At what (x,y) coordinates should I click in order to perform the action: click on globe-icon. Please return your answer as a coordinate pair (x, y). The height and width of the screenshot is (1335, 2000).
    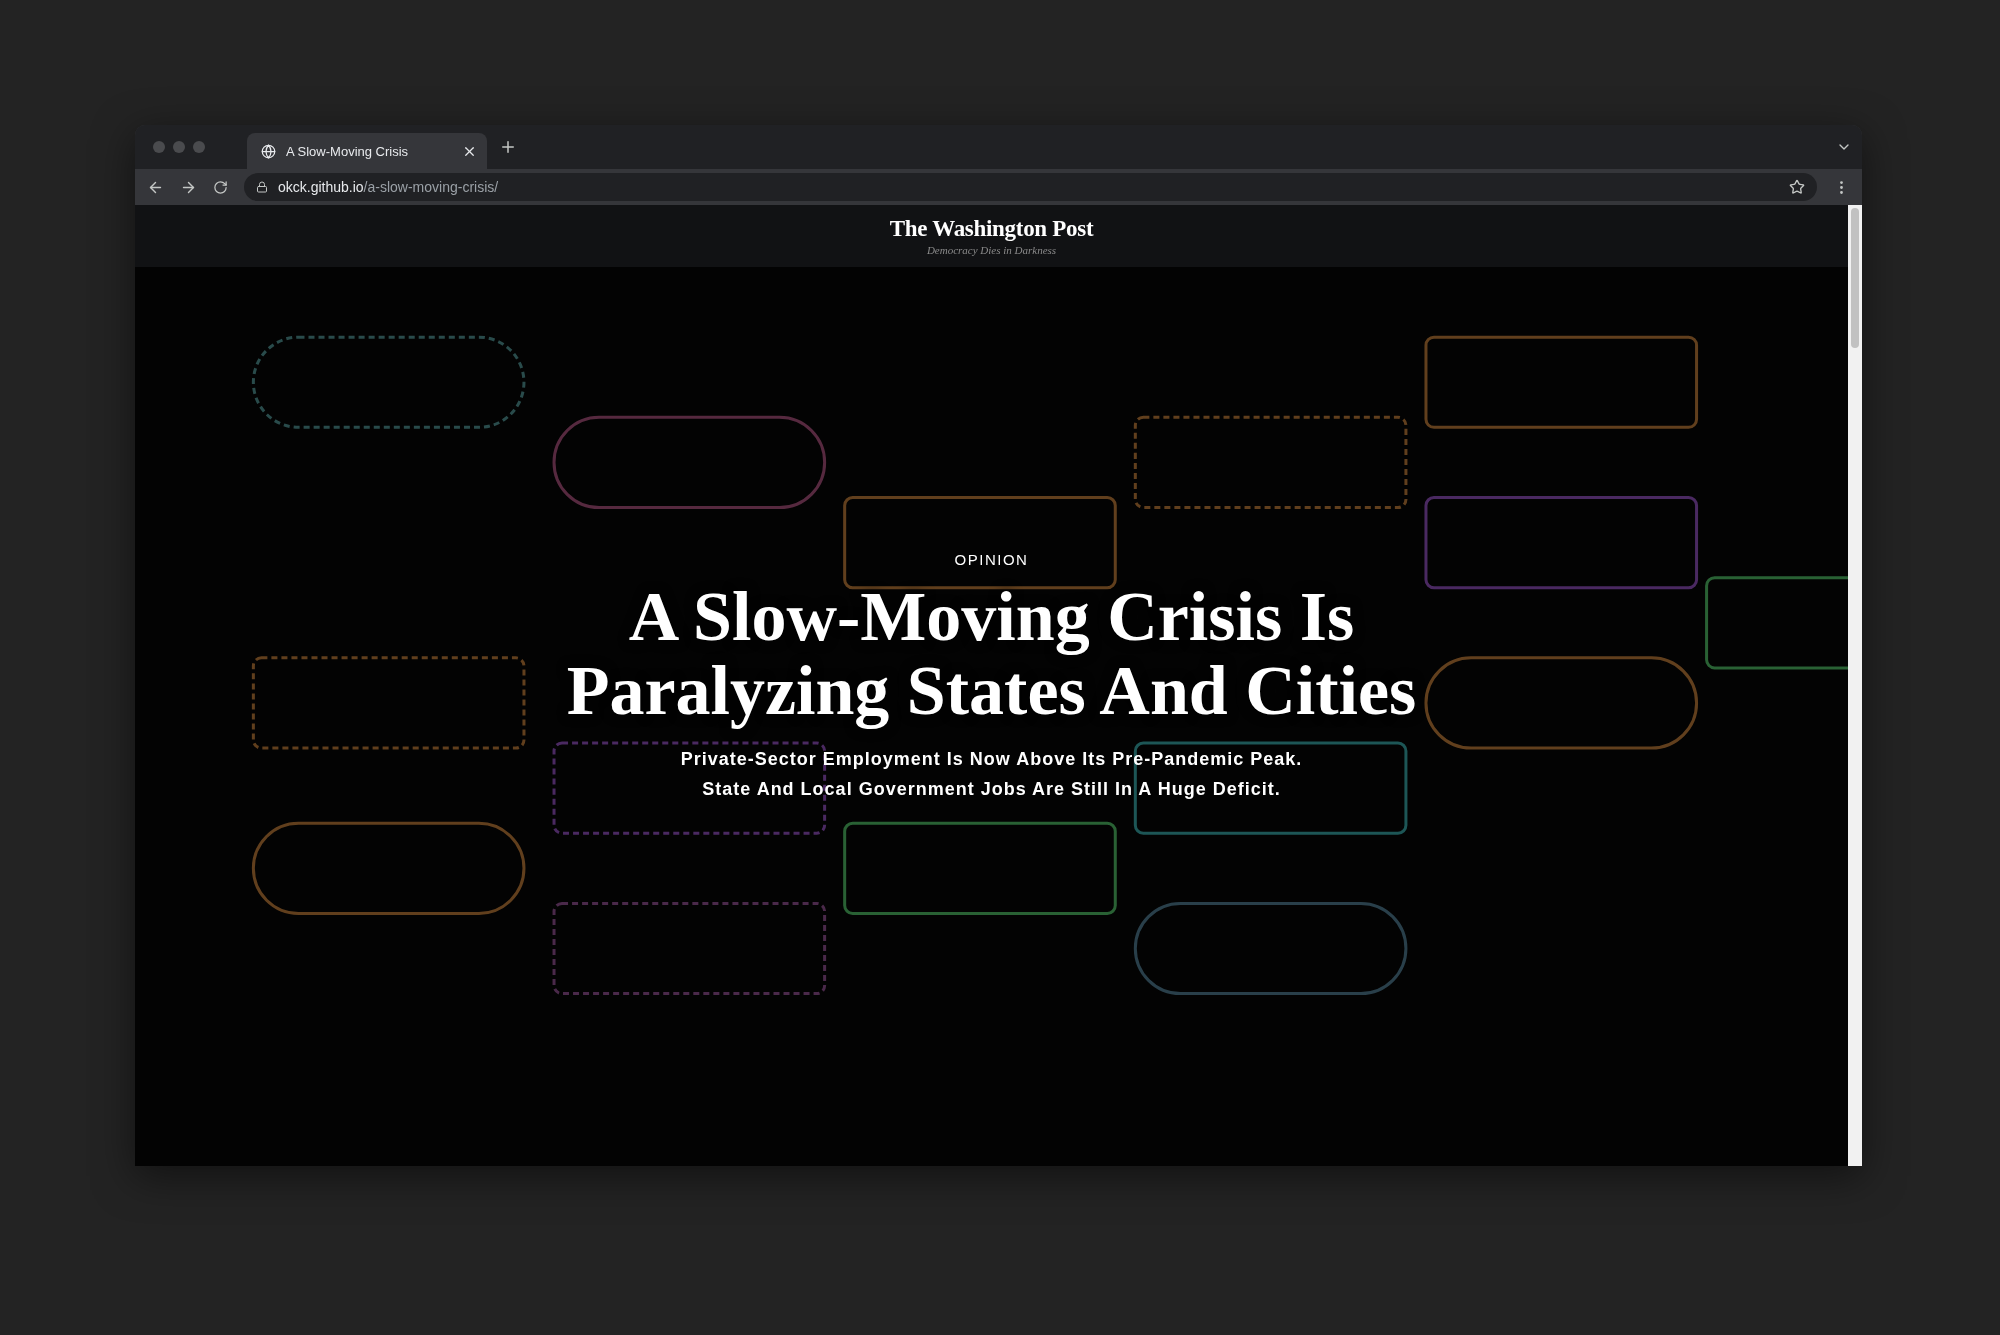
    Looking at the image, I should click on (268, 151).